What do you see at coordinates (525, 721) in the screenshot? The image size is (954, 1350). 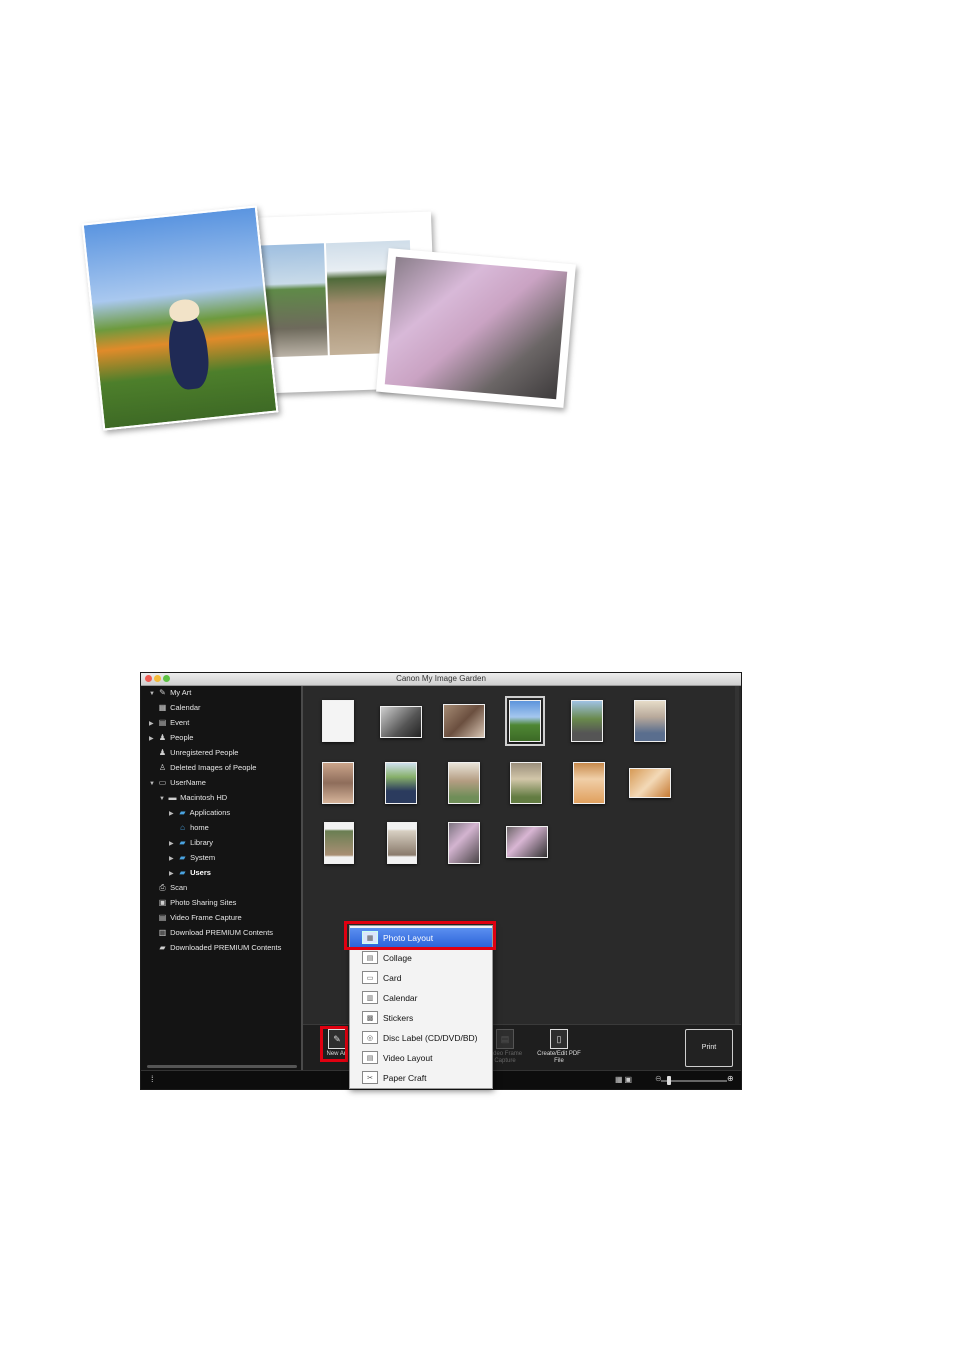 I see `thumbnail-photo-selected` at bounding box center [525, 721].